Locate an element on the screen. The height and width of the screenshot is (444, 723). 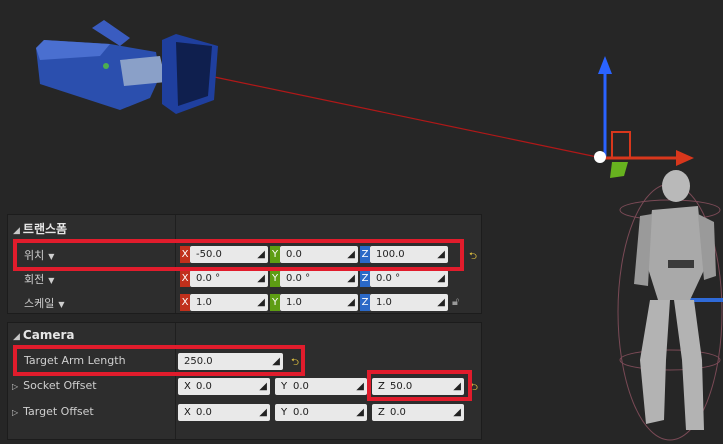
scale-y-field: 1.0 ◢ is located at coordinates (319, 302).